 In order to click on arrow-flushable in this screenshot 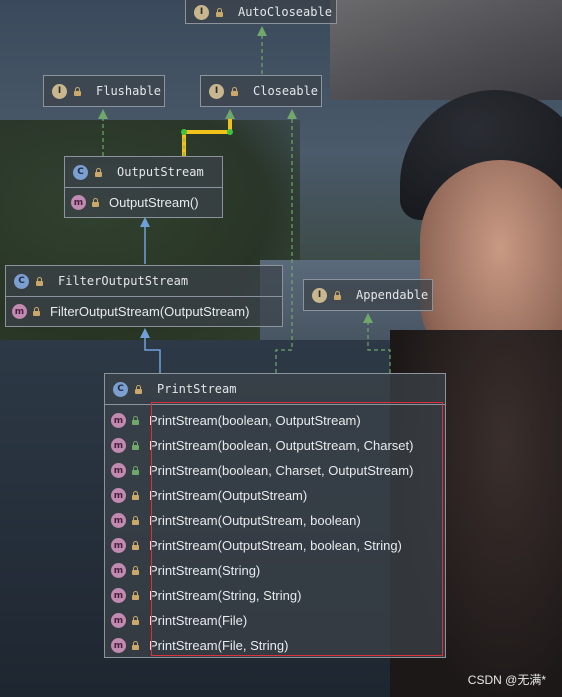, I will do `click(103, 114)`.